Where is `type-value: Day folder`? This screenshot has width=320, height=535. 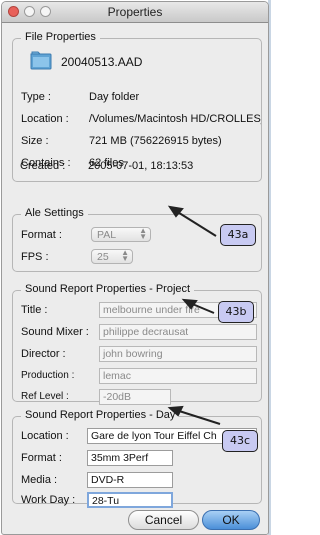 type-value: Day folder is located at coordinates (114, 97).